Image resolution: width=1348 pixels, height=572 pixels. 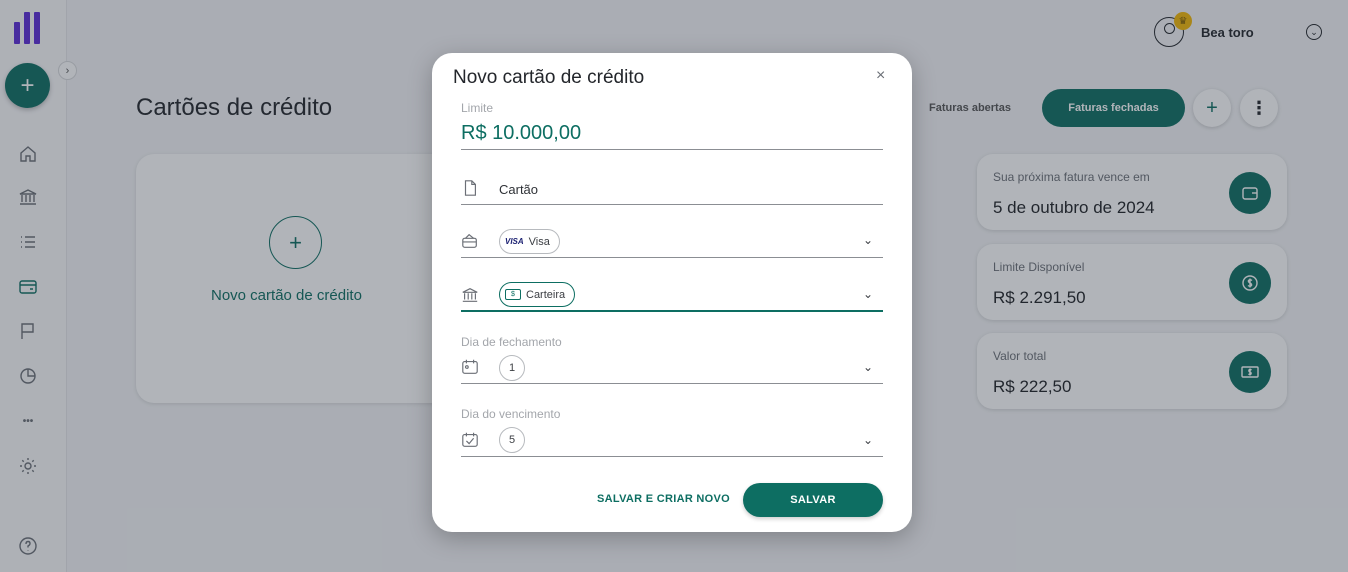 What do you see at coordinates (471, 296) in the screenshot?
I see `bank-icon` at bounding box center [471, 296].